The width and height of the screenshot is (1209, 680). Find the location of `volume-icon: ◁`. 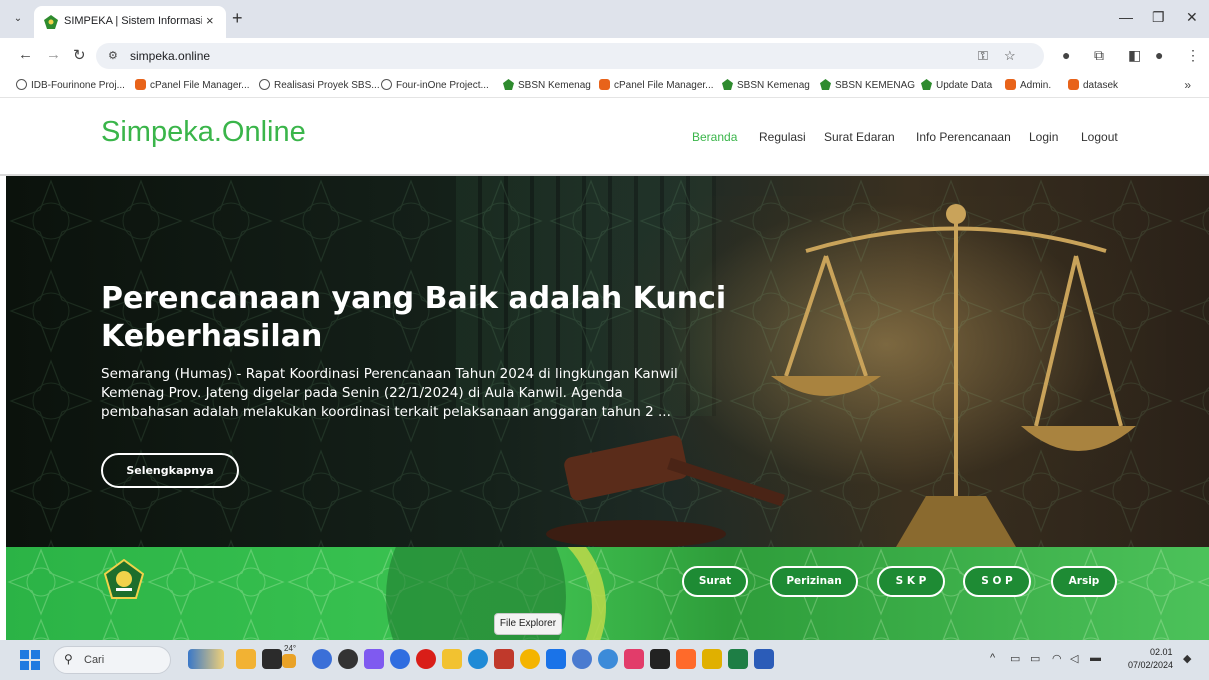

volume-icon: ◁ is located at coordinates (1074, 658).